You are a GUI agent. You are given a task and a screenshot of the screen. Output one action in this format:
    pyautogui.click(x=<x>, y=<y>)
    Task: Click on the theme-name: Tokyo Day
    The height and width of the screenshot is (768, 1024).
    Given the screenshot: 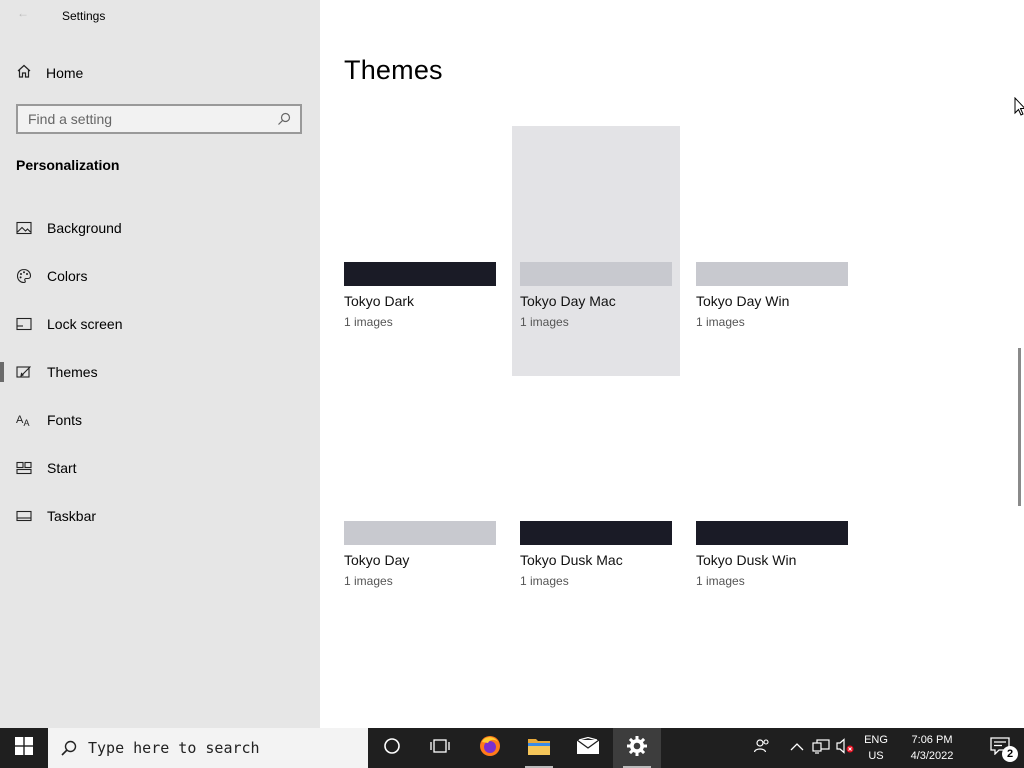 What is the action you would take?
    pyautogui.click(x=377, y=560)
    